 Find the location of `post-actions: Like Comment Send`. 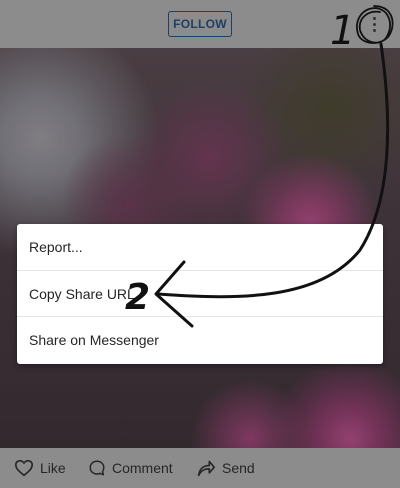

post-actions: Like Comment Send is located at coordinates (200, 468).